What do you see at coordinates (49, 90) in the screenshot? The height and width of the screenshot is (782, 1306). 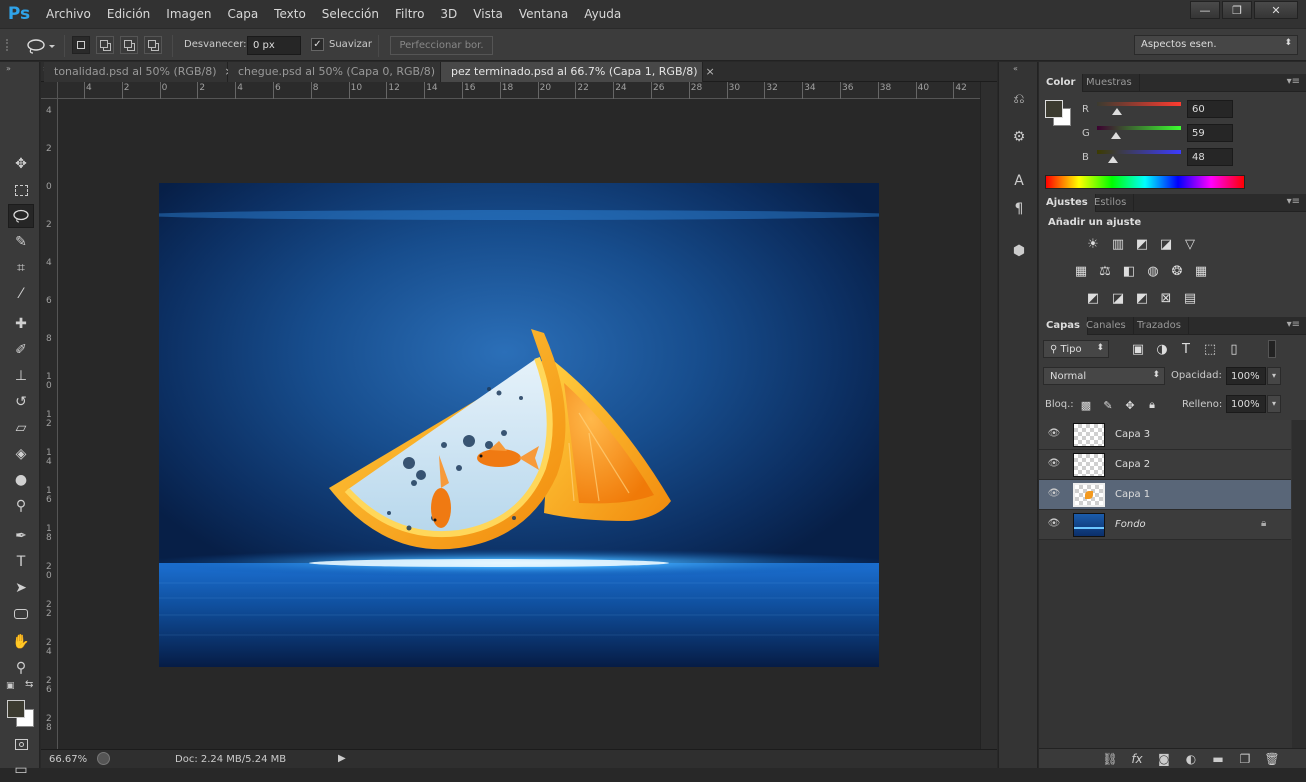 I see `ruler-origin` at bounding box center [49, 90].